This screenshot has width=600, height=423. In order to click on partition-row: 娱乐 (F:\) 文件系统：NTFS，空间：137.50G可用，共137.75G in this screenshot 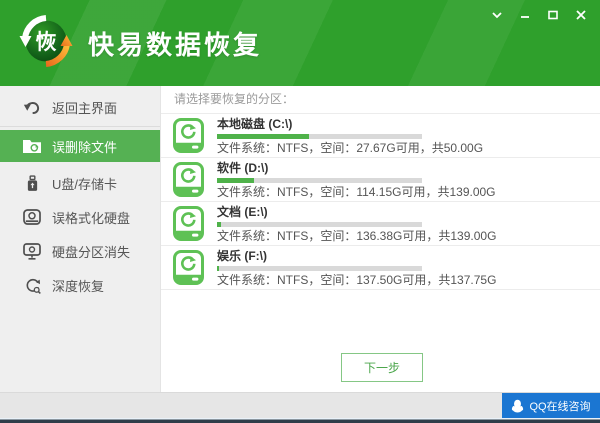, I will do `click(380, 268)`.